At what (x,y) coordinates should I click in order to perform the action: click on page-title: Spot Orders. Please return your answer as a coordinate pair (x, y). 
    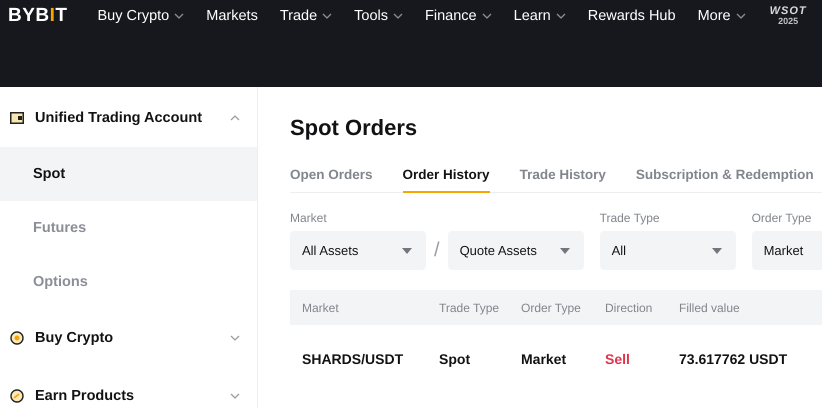
    Looking at the image, I should click on (354, 128).